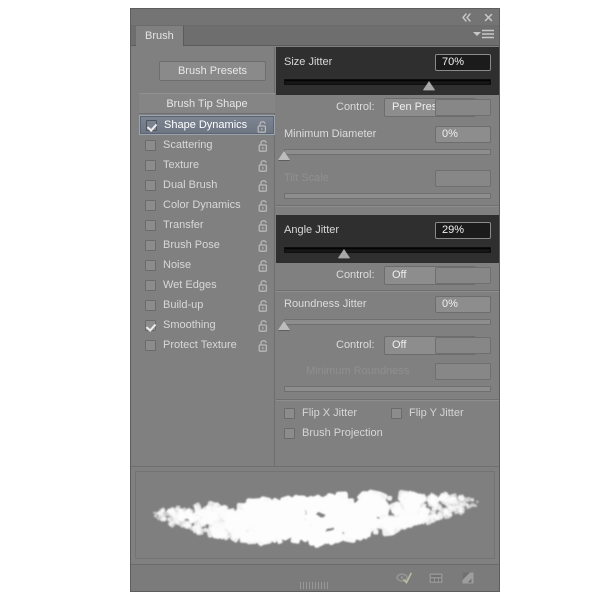 This screenshot has height=613, width=600. I want to click on size-jitter-label: Size Jitter, so click(308, 62).